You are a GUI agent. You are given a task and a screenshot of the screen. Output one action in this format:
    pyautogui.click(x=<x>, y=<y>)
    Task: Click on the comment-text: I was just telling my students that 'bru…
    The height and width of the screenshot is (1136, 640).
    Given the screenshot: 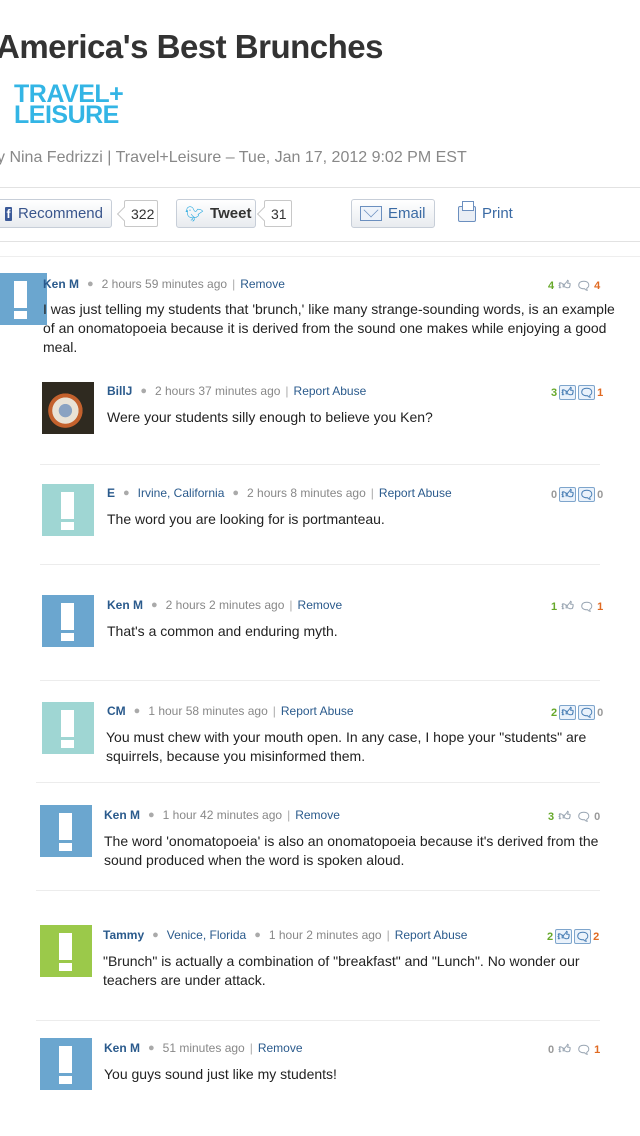 What is the action you would take?
    pyautogui.click(x=329, y=328)
    